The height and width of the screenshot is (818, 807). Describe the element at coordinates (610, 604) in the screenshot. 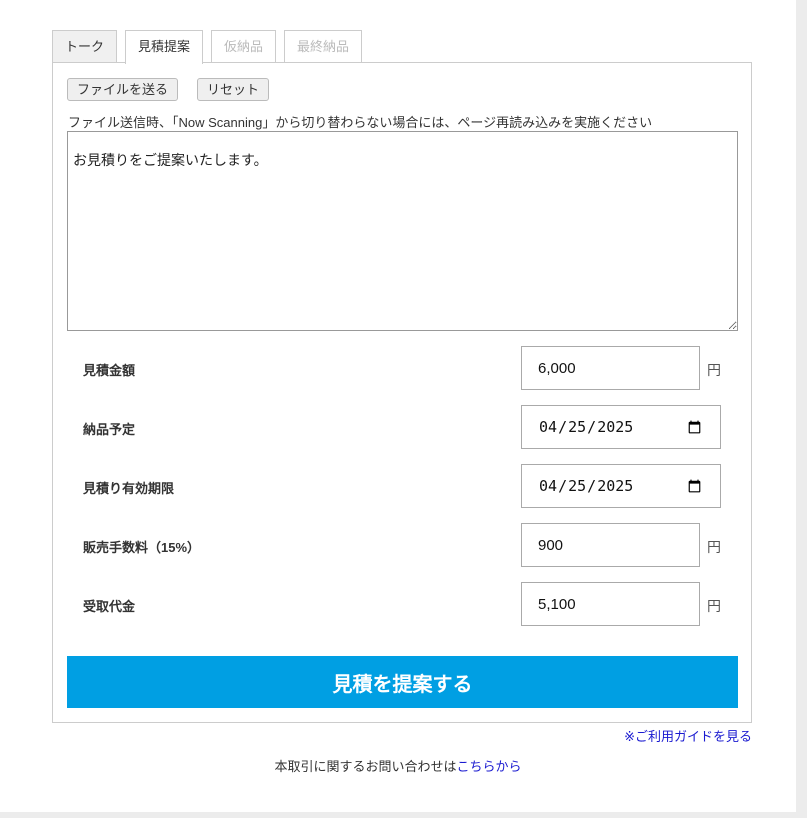

I see `payout-input` at that location.